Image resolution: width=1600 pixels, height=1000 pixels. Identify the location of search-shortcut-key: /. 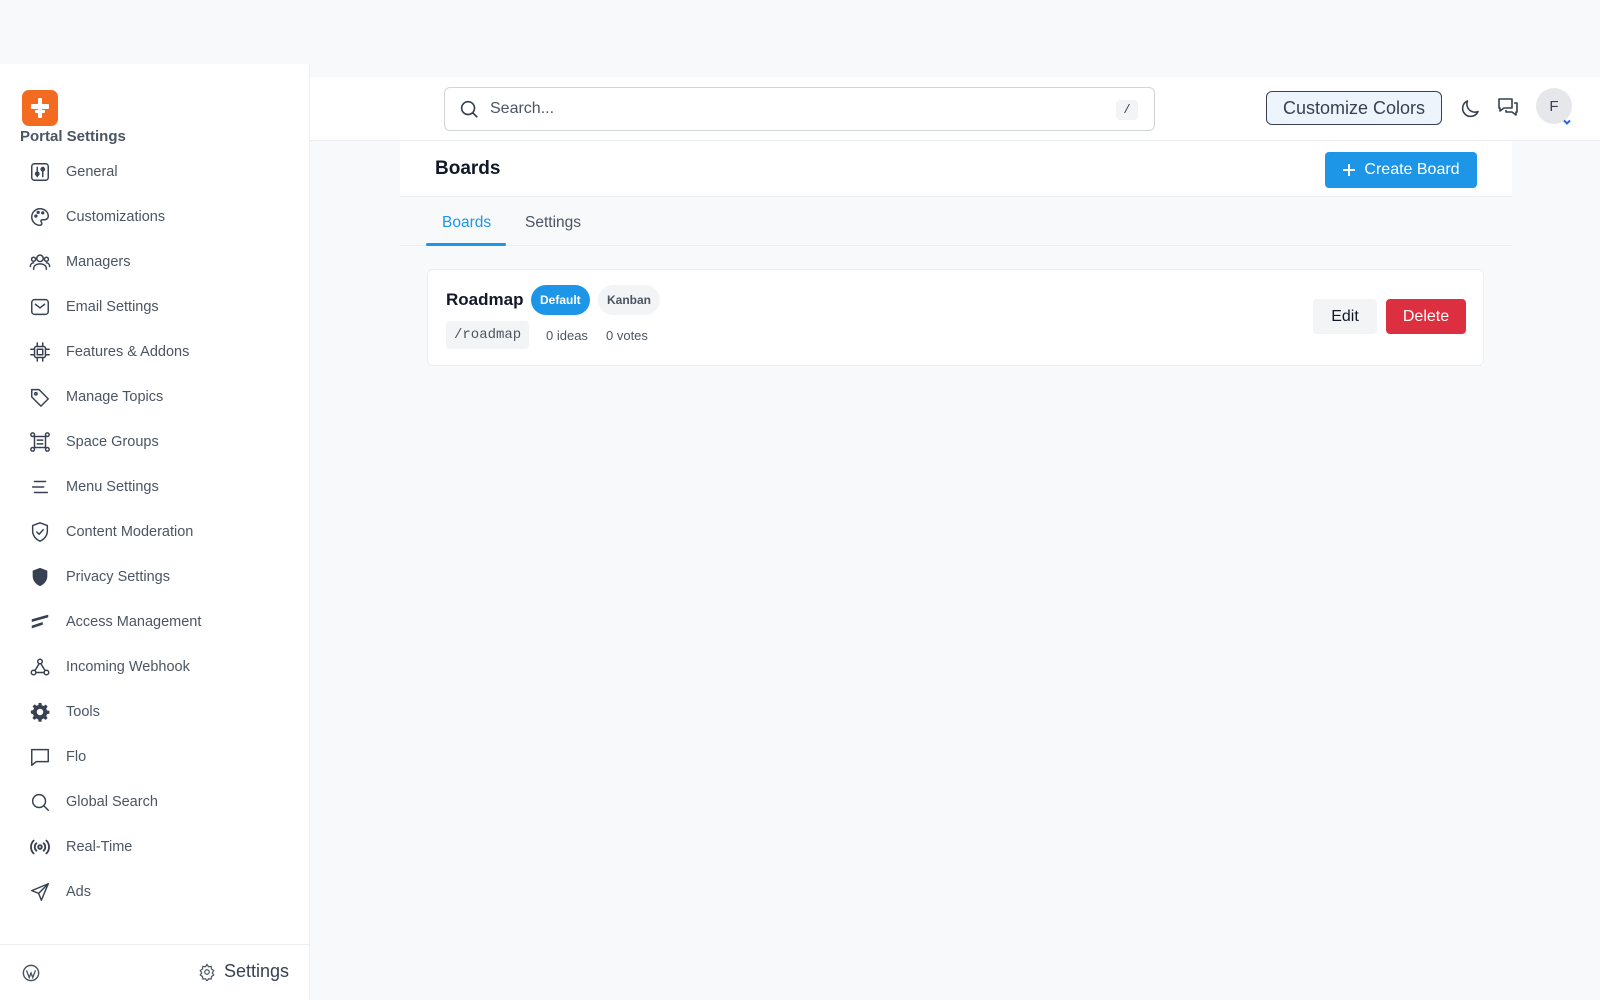
(1127, 110).